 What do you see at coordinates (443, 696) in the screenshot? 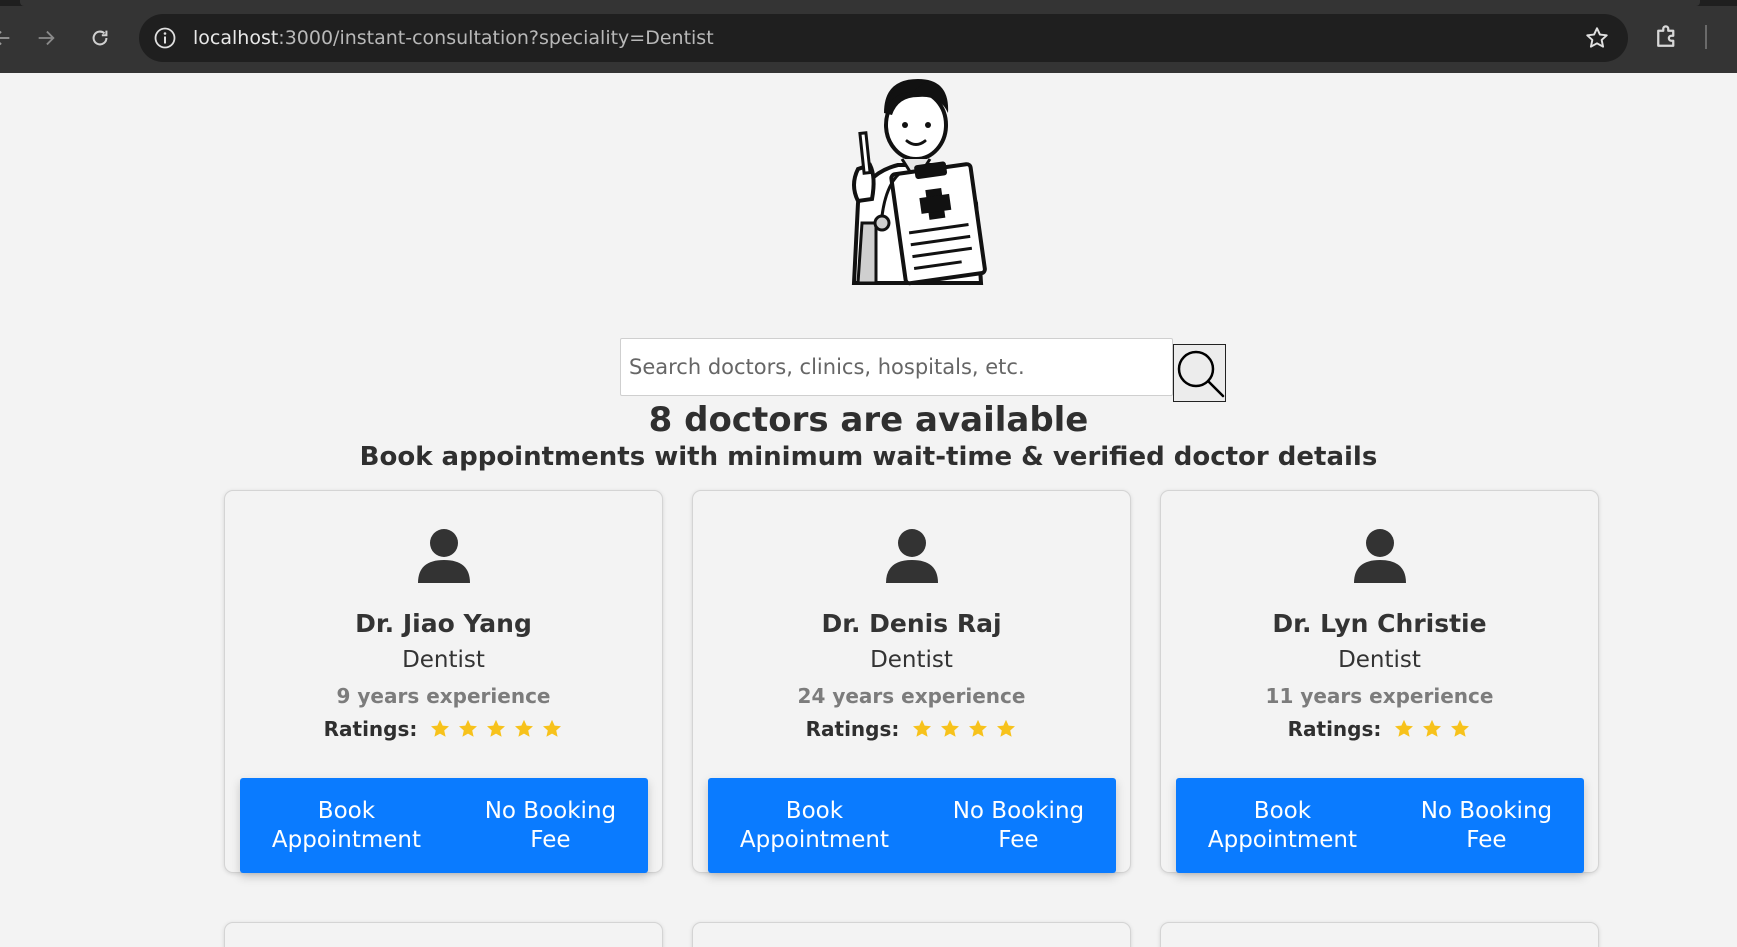
I see `doctor-experience: 9 years experience` at bounding box center [443, 696].